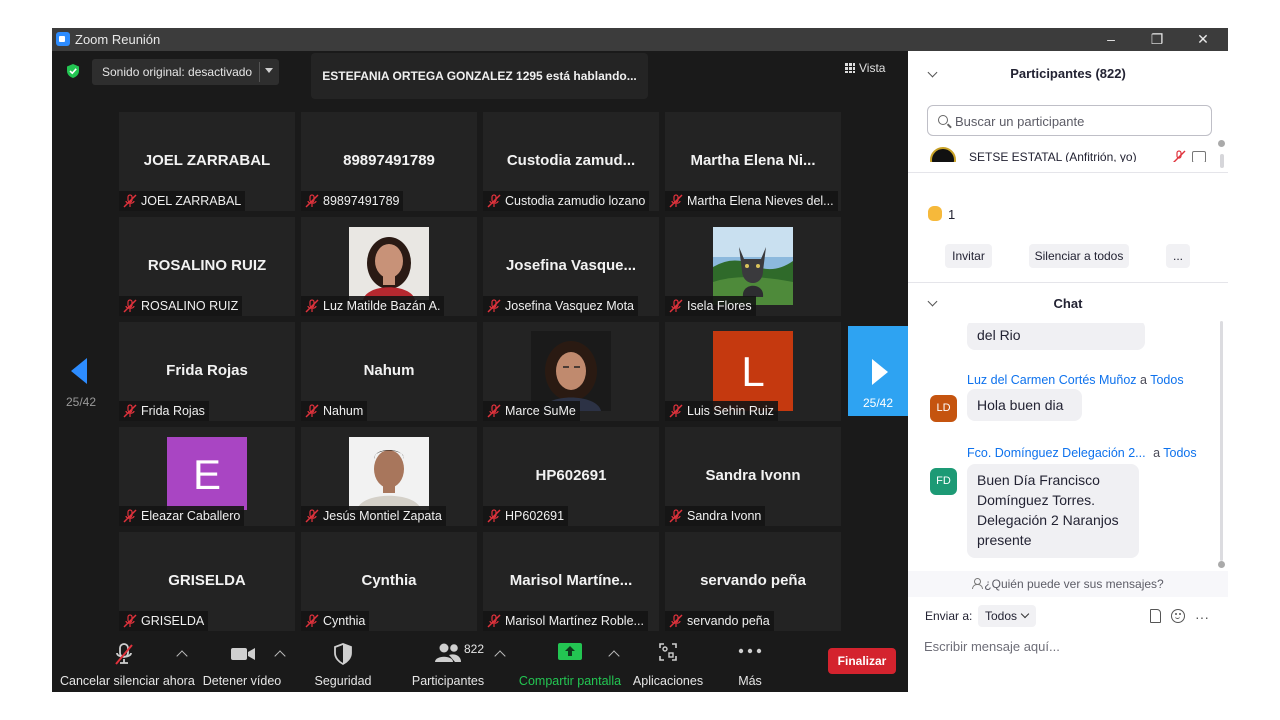 This screenshot has width=1280, height=720. I want to click on participant-display-name: HP602691, so click(571, 475).